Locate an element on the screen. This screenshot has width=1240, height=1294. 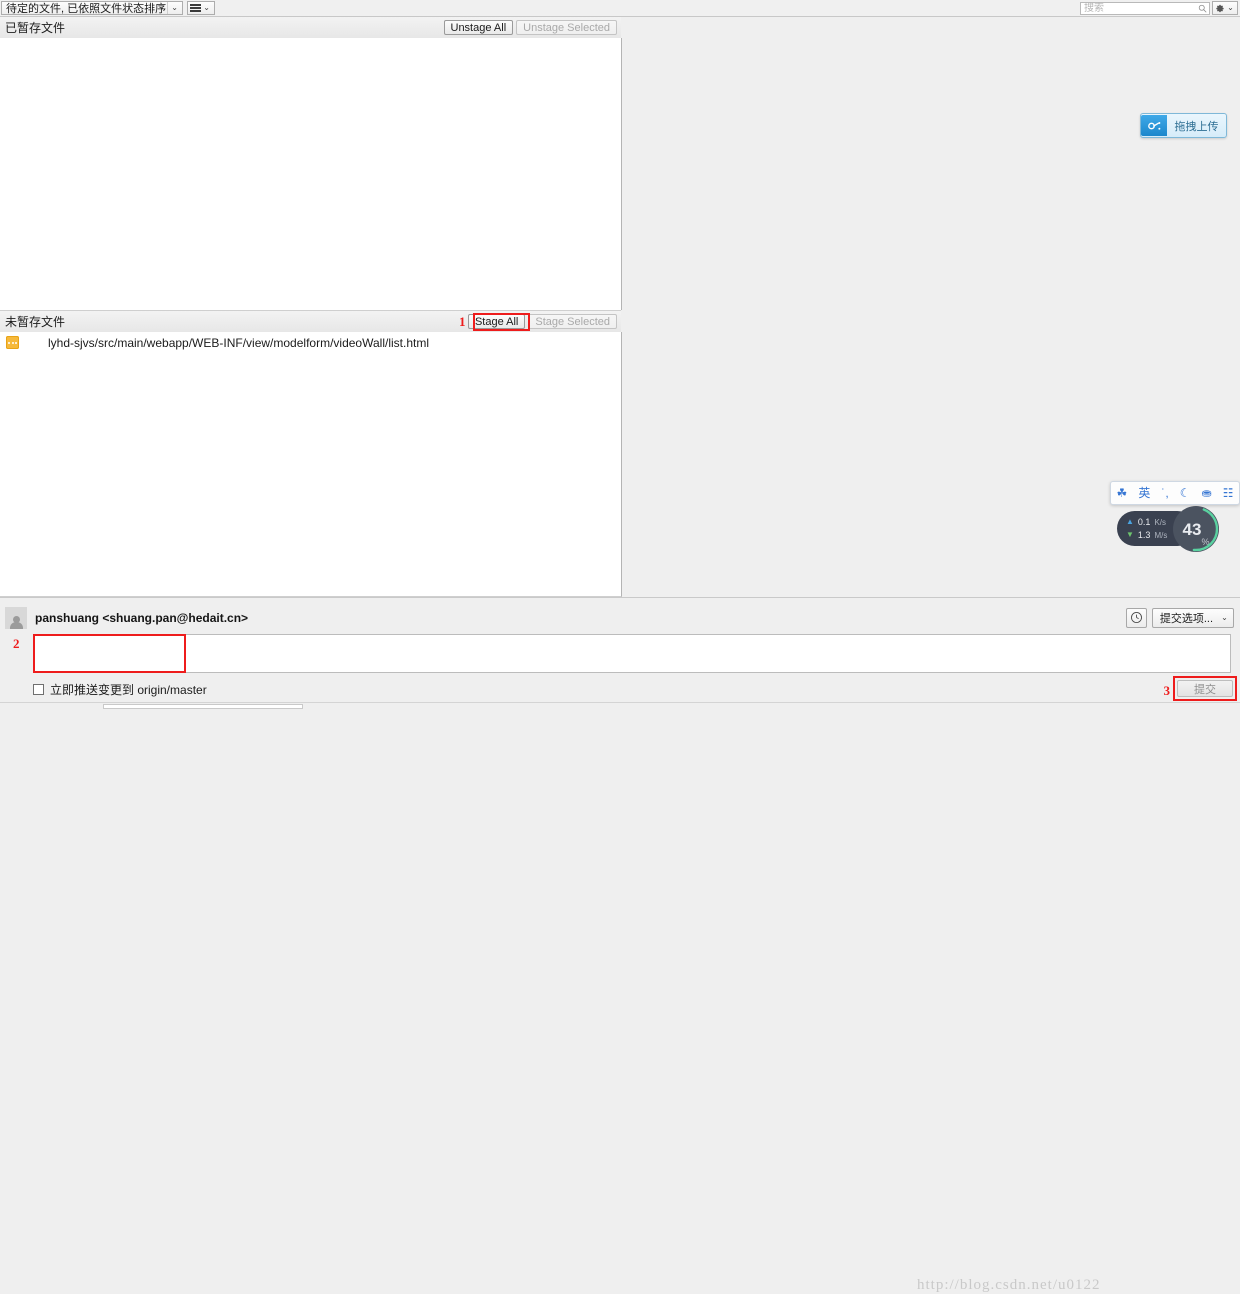
staged-files-header: 已暂存文件 Unstage All Unstage Selected is located at coordinates (310, 28).